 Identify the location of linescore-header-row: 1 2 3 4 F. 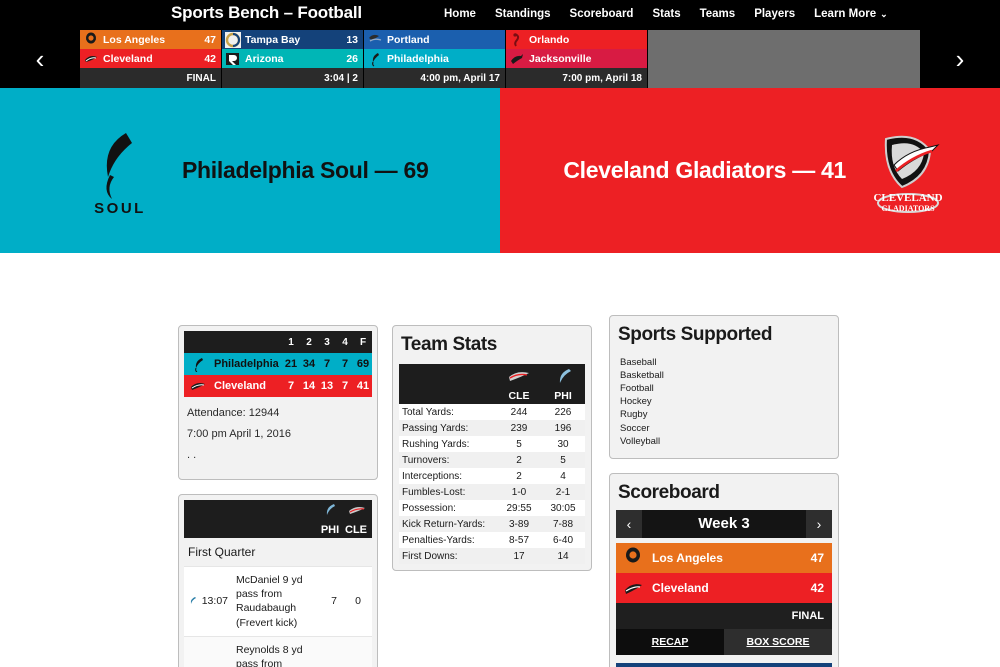
(278, 342).